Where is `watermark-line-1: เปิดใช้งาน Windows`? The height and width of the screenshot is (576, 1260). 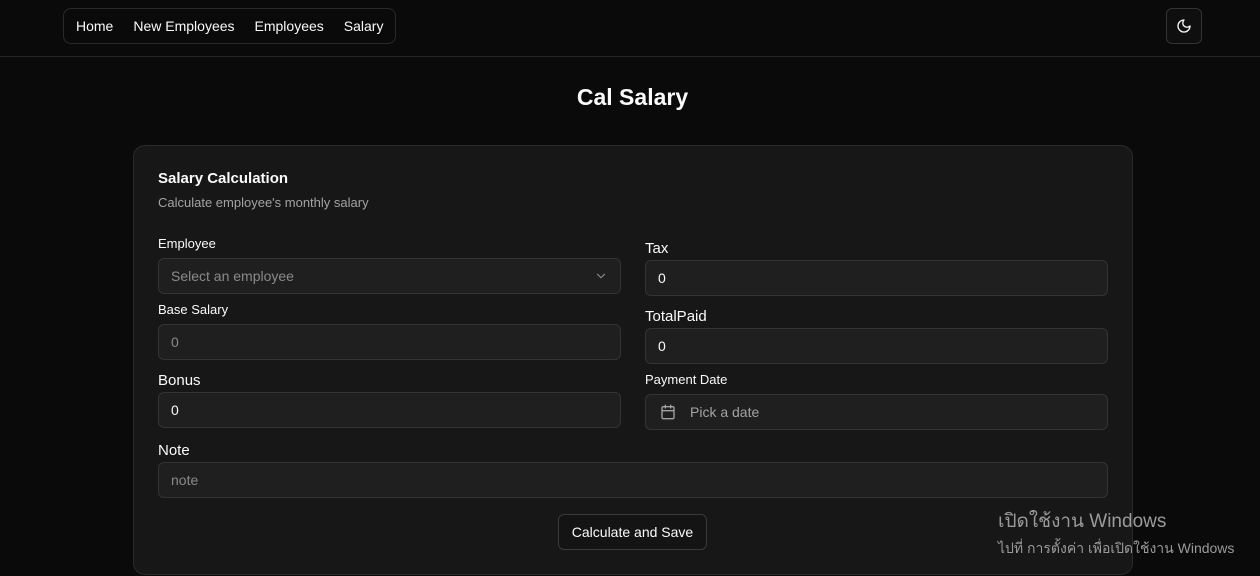 watermark-line-1: เปิดใช้งาน Windows is located at coordinates (1082, 521).